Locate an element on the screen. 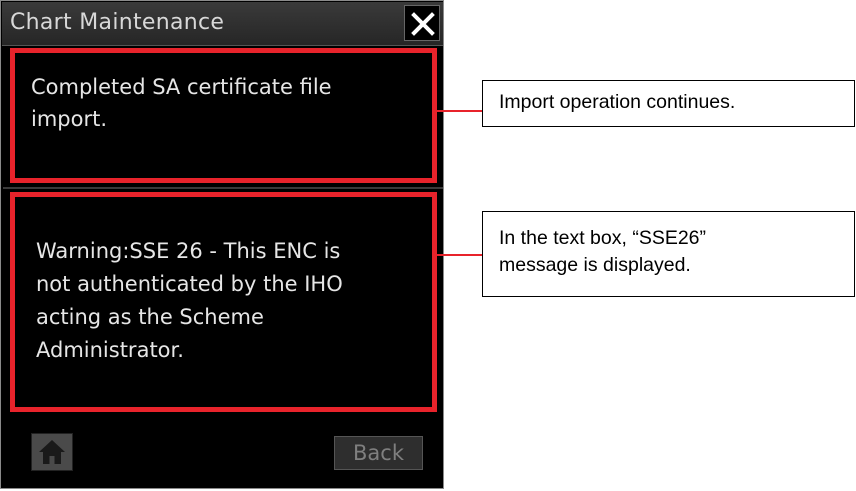 The height and width of the screenshot is (491, 856). title-bar: Chart Maintenance is located at coordinates (222, 24).